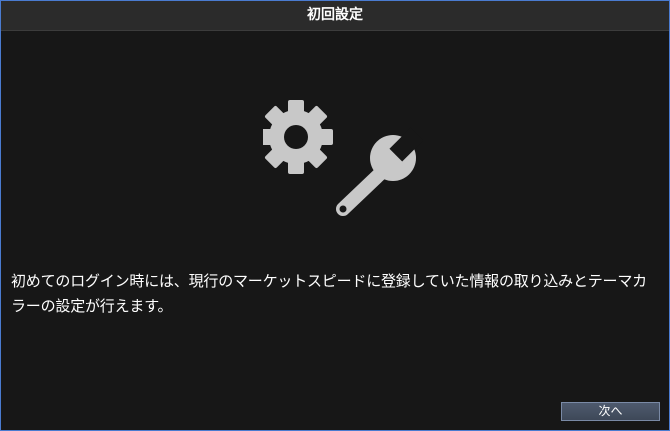 The height and width of the screenshot is (431, 670). I want to click on gear-wrench-icon, so click(341, 158).